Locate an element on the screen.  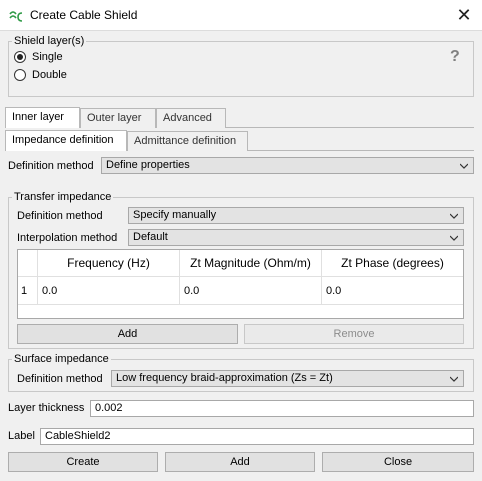
row-header-corner is located at coordinates (28, 263).